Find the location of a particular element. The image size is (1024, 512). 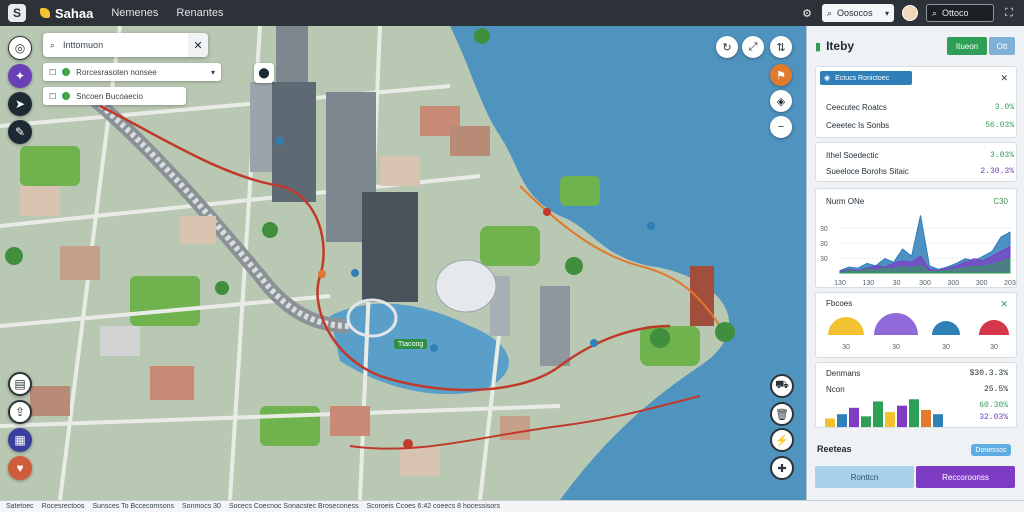

top-search-value: Ottoco is located at coordinates (955, 13).